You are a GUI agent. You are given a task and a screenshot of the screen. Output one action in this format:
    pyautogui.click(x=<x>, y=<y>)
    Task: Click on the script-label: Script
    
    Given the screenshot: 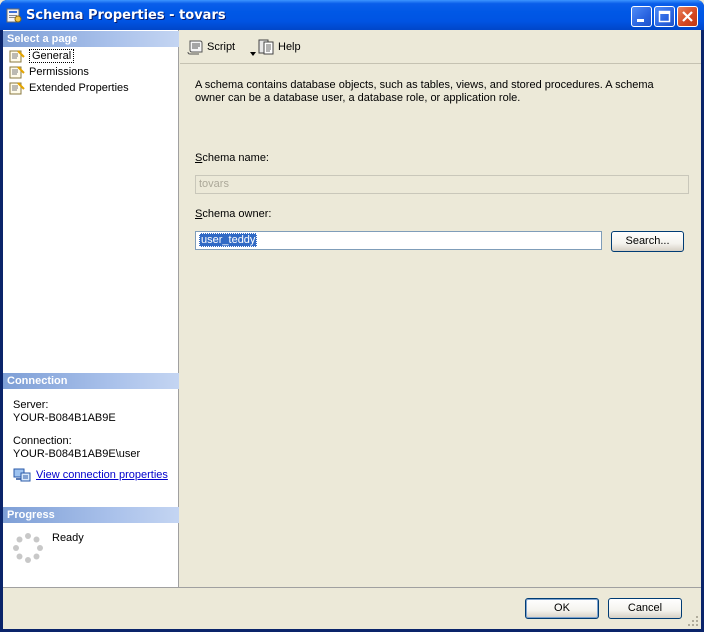 What is the action you would take?
    pyautogui.click(x=221, y=47)
    